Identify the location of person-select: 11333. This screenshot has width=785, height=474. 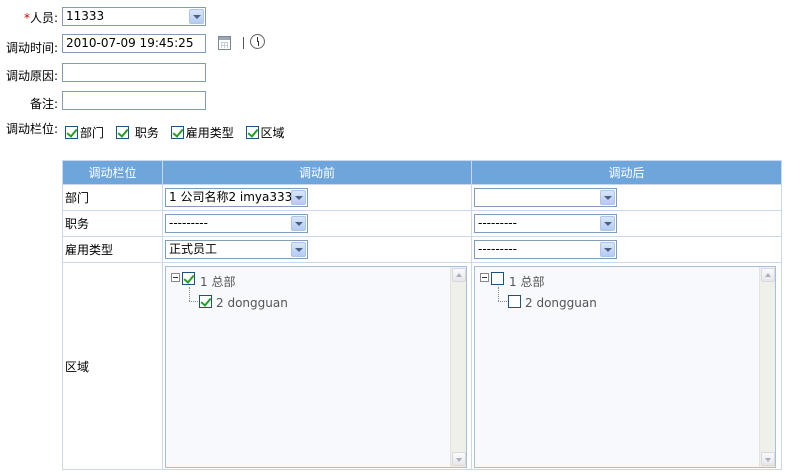
(134, 16).